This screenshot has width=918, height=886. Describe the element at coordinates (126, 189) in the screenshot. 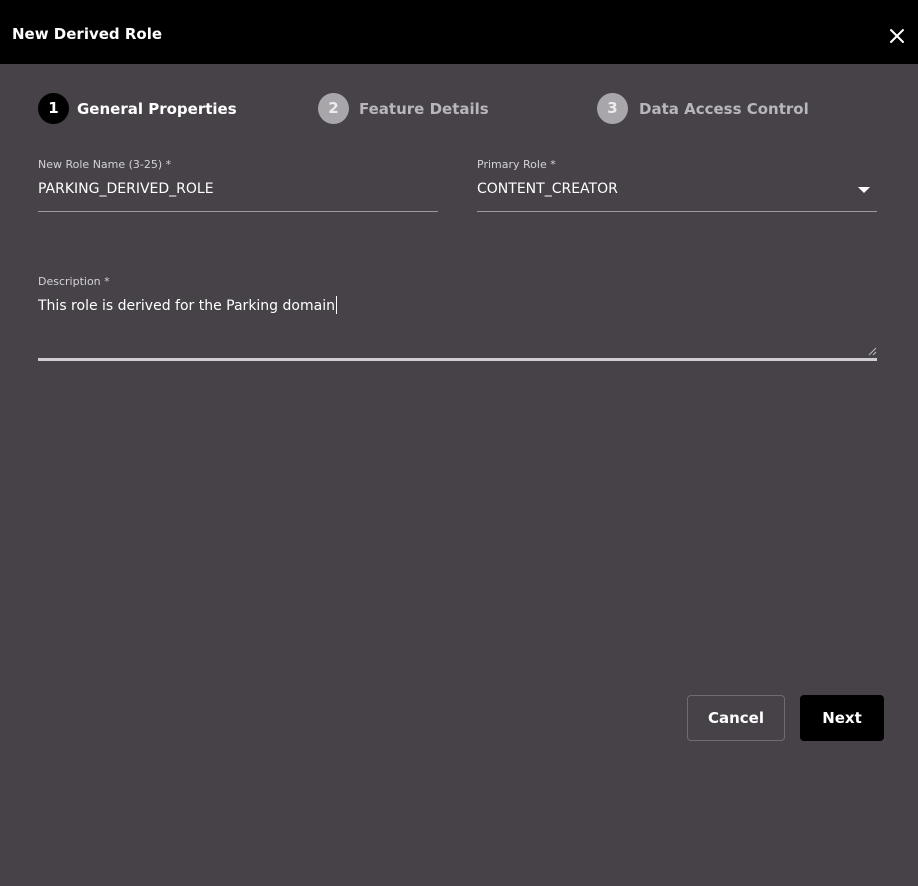

I see `role-name-input: PARKING_DERIVED_ROLE` at that location.